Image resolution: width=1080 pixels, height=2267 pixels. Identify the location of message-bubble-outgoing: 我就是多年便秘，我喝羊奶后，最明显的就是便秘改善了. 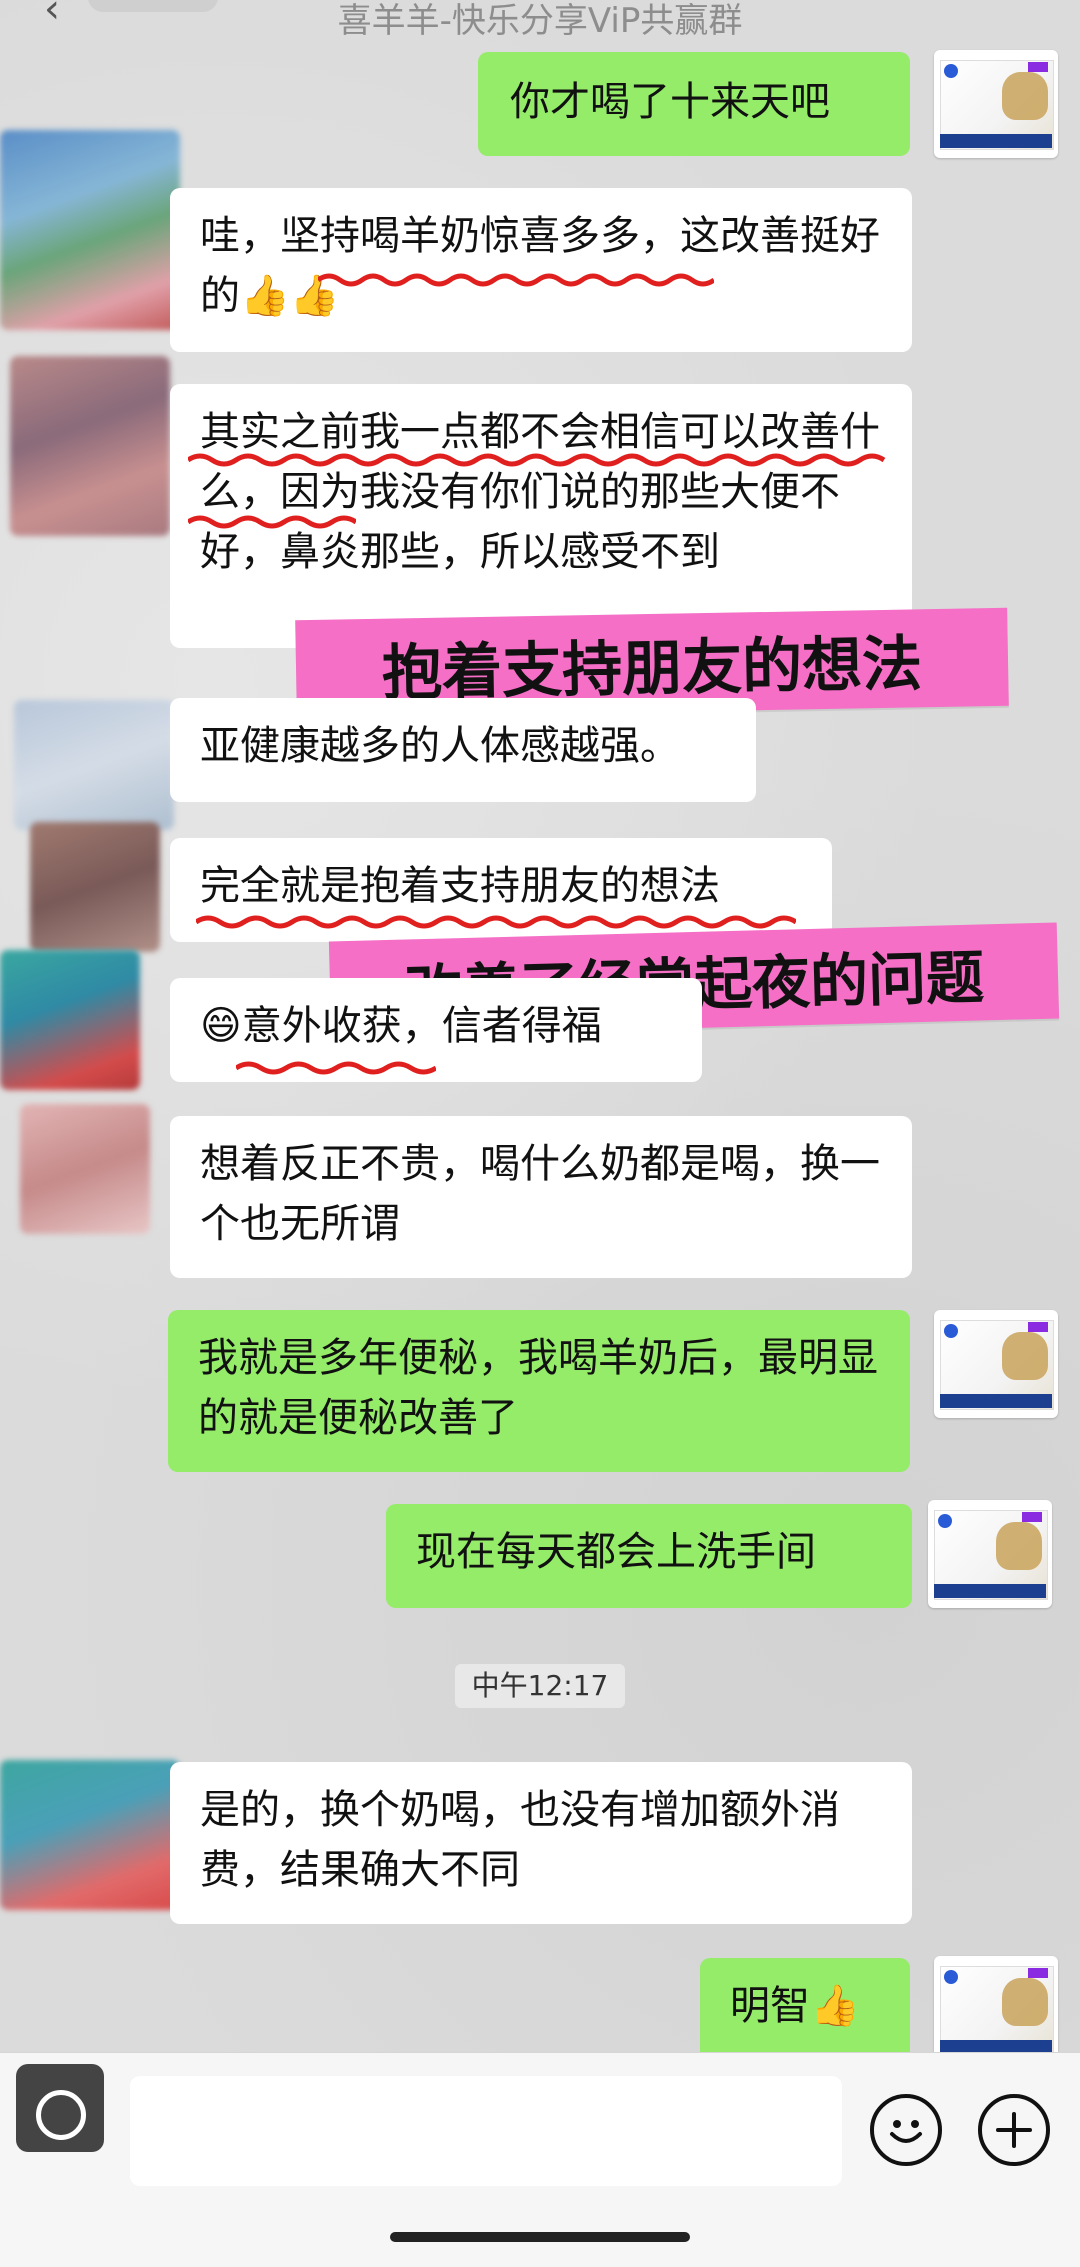
(539, 1391).